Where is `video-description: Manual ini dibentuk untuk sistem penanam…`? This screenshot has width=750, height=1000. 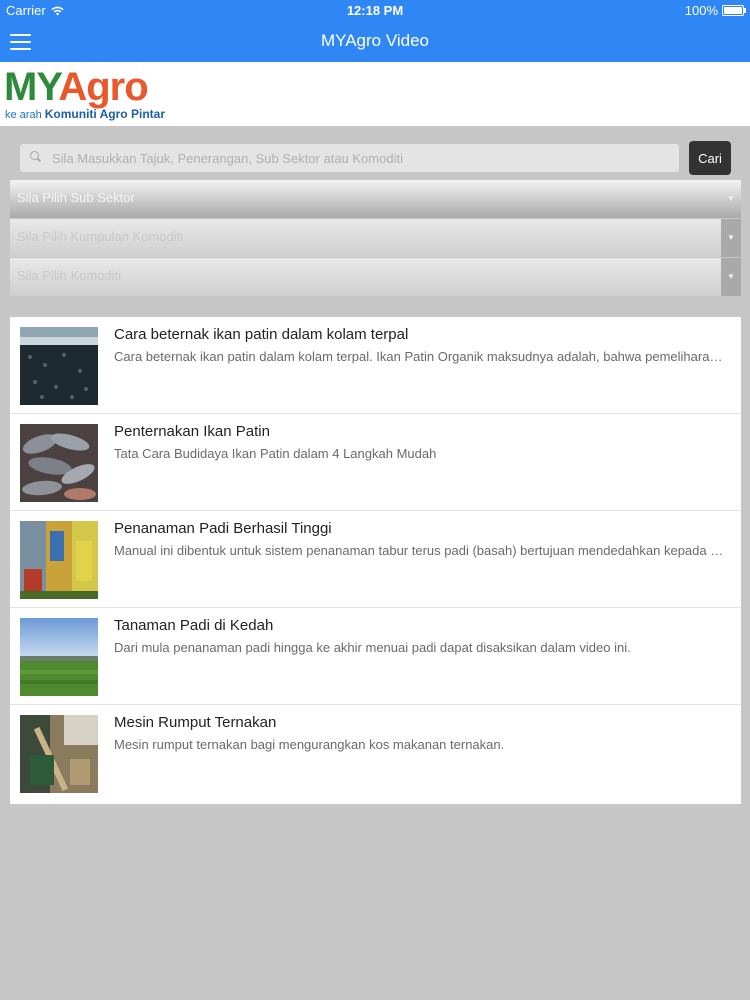
video-description: Manual ini dibentuk untuk sistem penanam… is located at coordinates (420, 550).